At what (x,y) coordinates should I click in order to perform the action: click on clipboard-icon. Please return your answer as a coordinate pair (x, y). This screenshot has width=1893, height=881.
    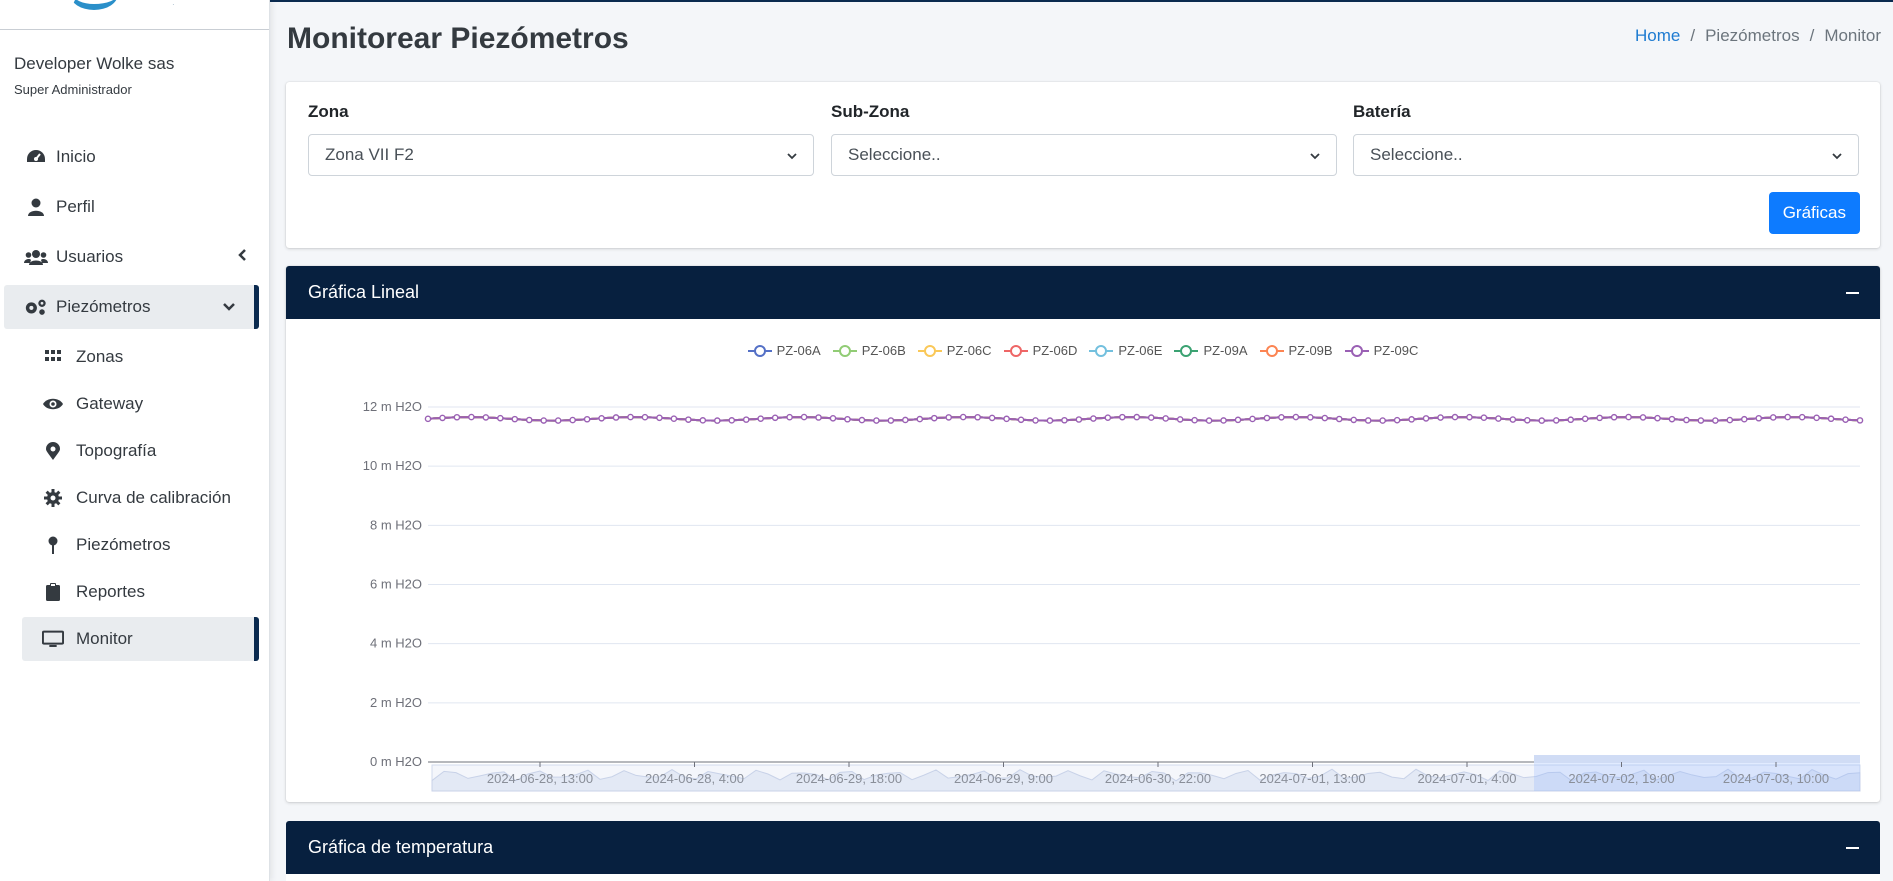
    Looking at the image, I should click on (53, 592).